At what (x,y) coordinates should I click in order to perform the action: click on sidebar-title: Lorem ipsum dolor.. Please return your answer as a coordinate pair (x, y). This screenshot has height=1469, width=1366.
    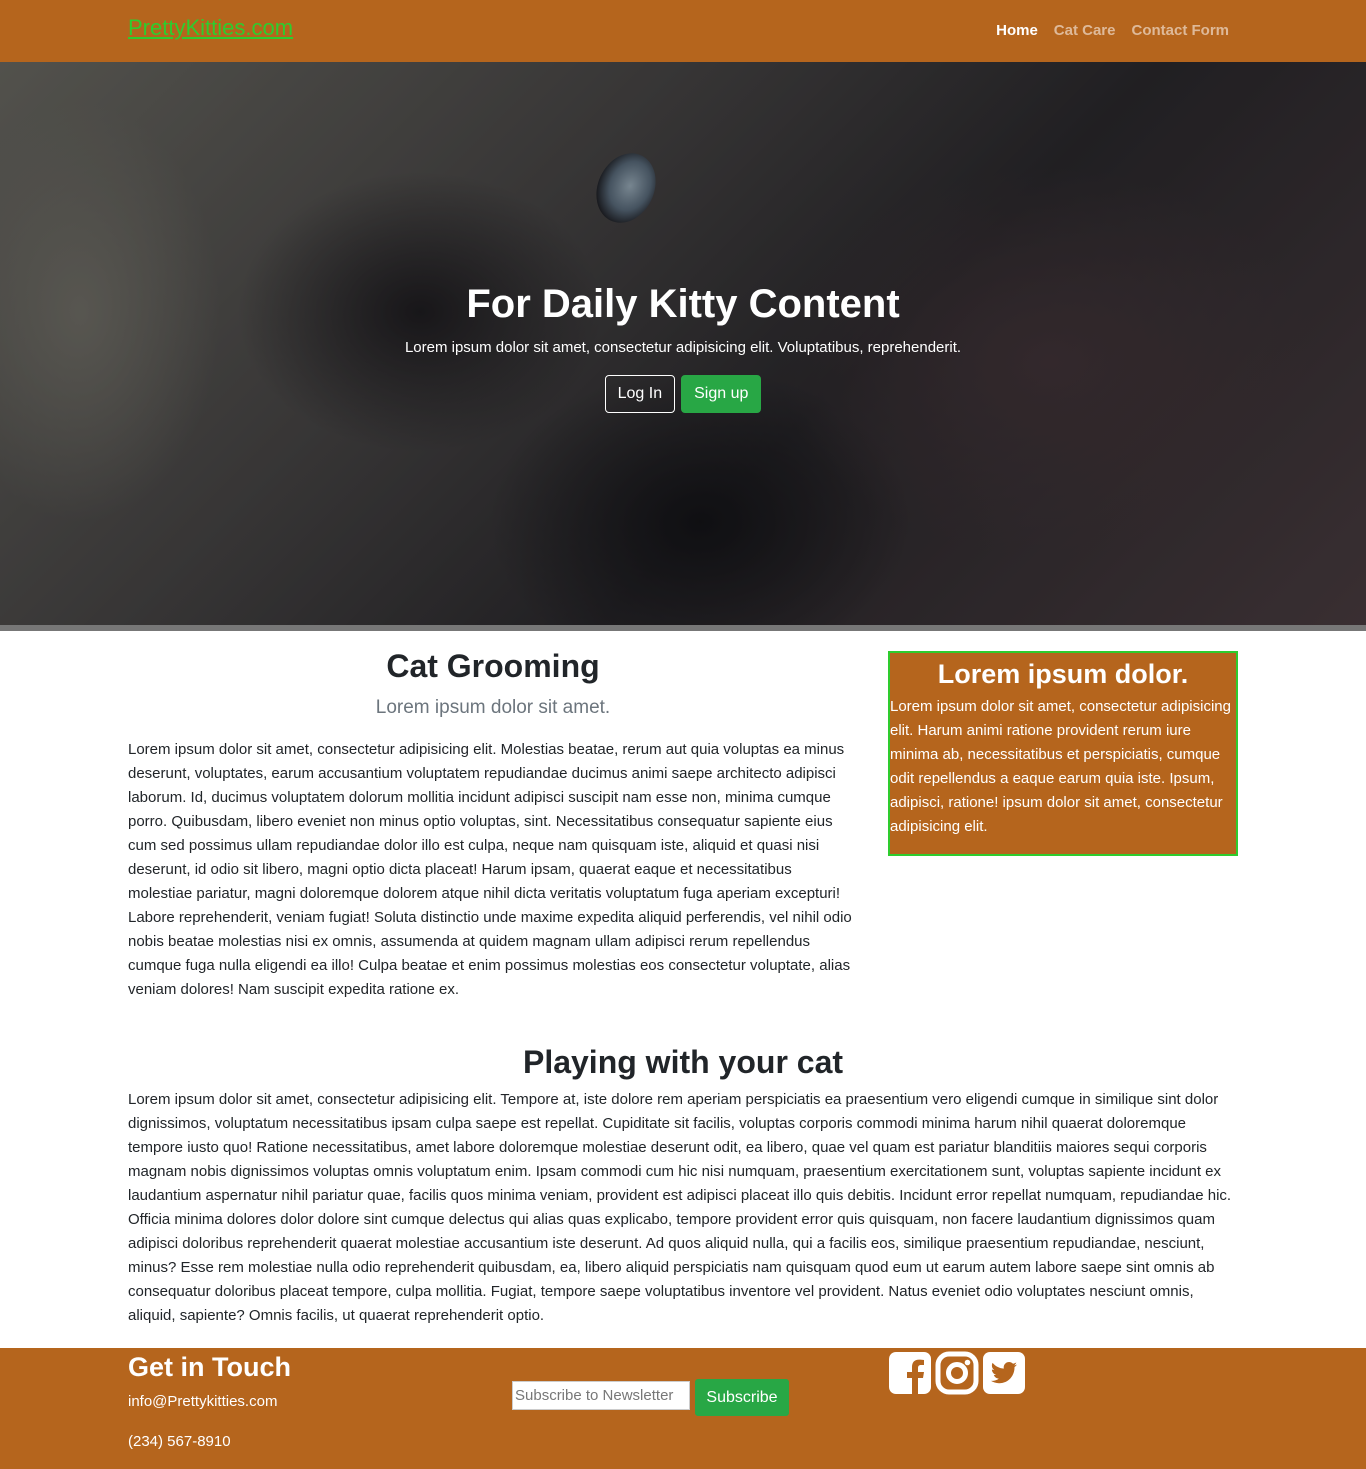
    Looking at the image, I should click on (1063, 674).